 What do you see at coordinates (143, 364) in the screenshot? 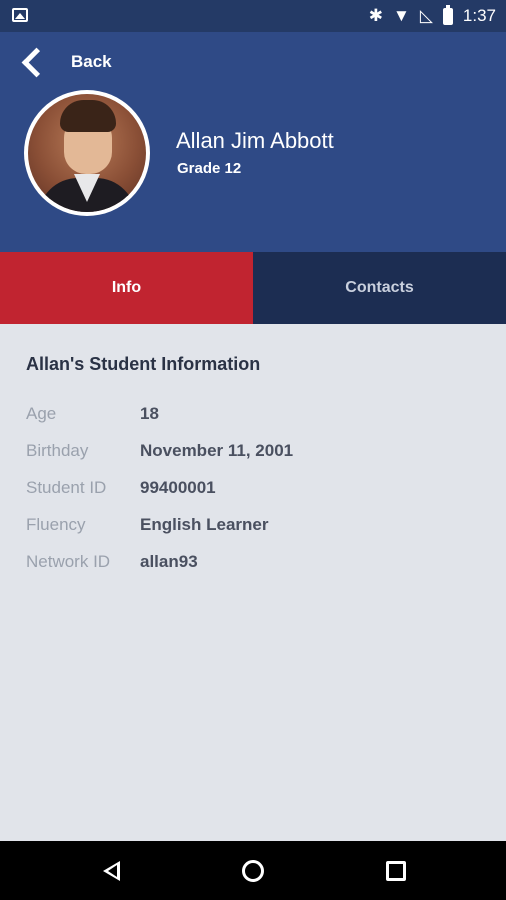
I see `section-title: Allan's Student Information` at bounding box center [143, 364].